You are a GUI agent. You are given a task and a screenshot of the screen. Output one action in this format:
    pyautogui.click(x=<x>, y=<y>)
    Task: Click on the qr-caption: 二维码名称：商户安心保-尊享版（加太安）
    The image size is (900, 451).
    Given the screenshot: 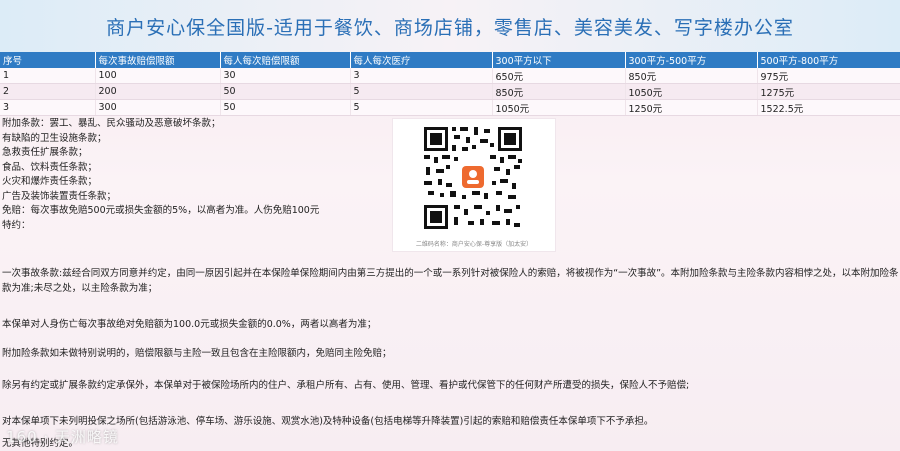 What is the action you would take?
    pyautogui.click(x=474, y=244)
    